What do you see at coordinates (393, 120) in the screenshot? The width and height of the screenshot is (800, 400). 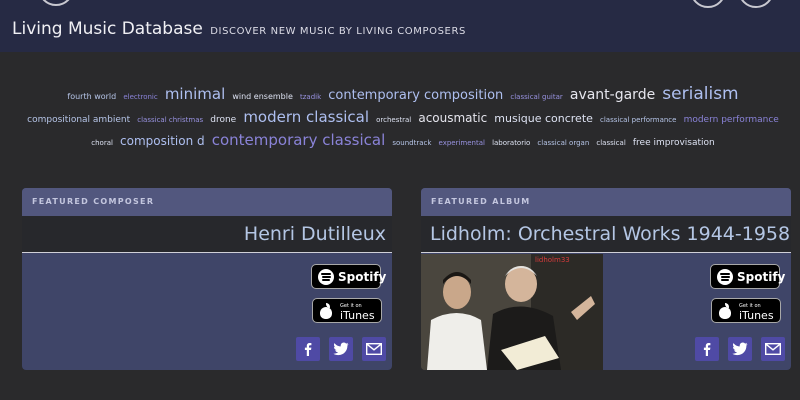 I see `genre-tag-link: orchestral` at bounding box center [393, 120].